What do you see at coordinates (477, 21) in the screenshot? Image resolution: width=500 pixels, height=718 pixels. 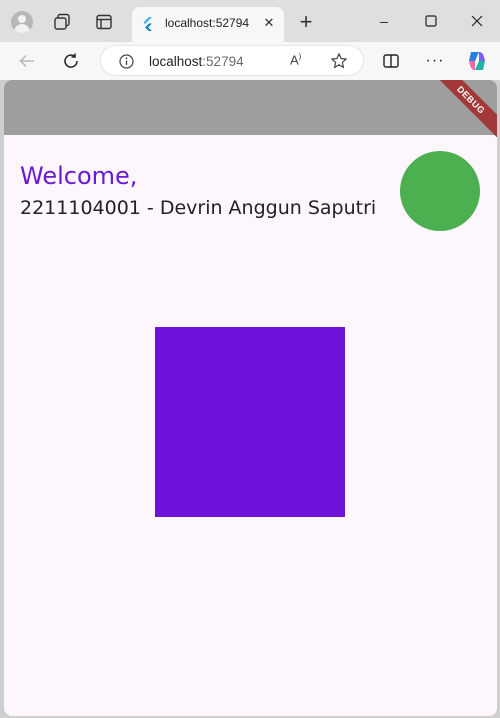 I see `close-window-button` at bounding box center [477, 21].